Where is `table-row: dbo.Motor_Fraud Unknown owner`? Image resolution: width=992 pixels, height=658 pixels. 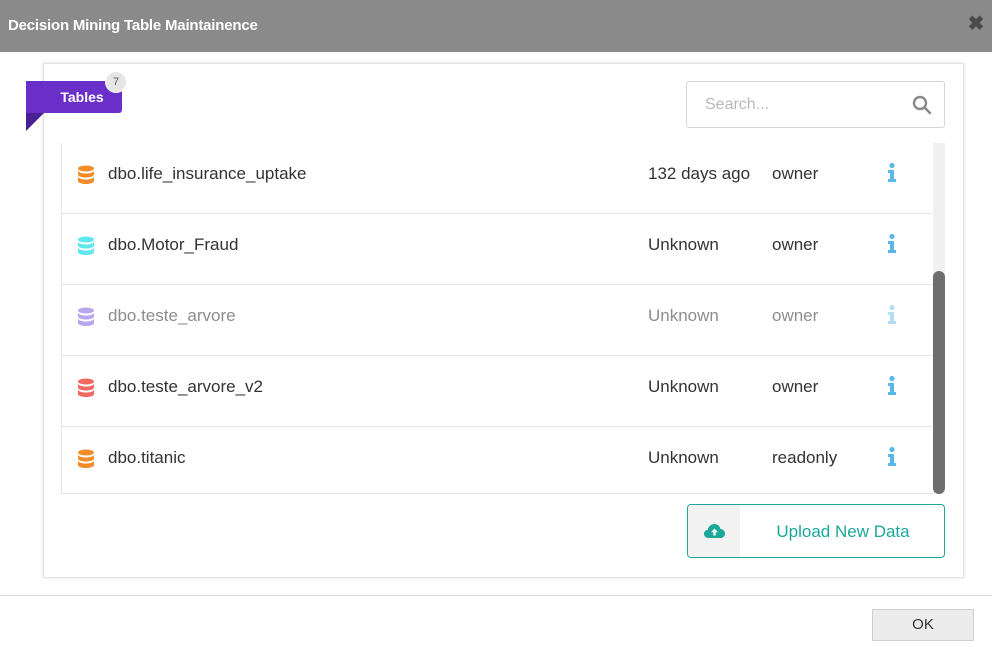 table-row: dbo.Motor_Fraud Unknown owner is located at coordinates (497, 249).